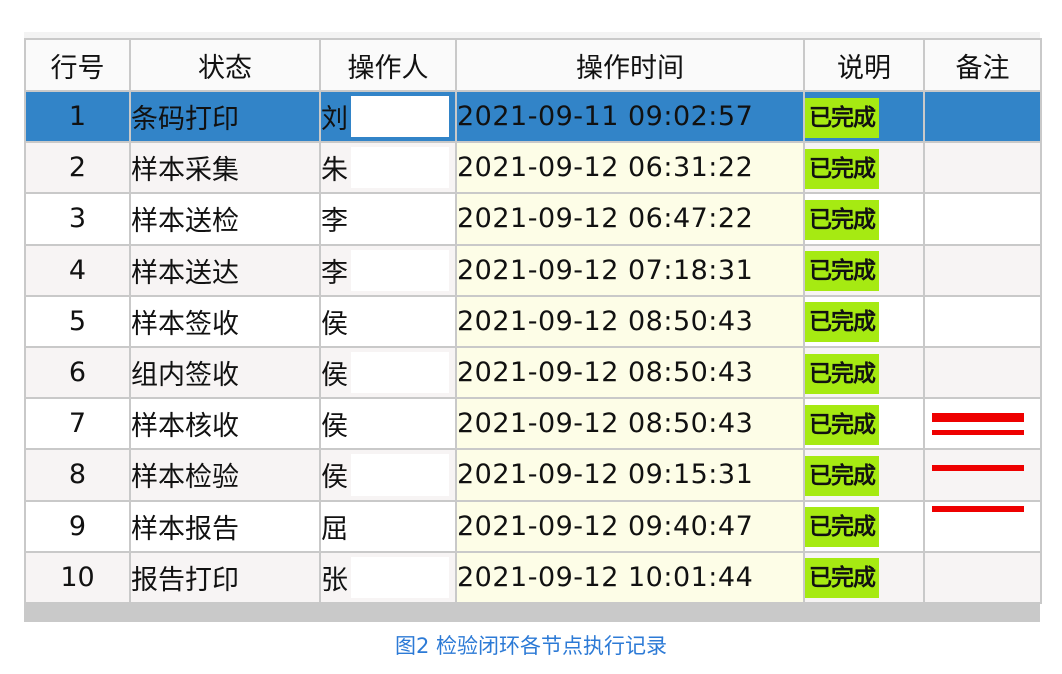 The width and height of the screenshot is (1062, 674). I want to click on cell-operator: 张, so click(388, 577).